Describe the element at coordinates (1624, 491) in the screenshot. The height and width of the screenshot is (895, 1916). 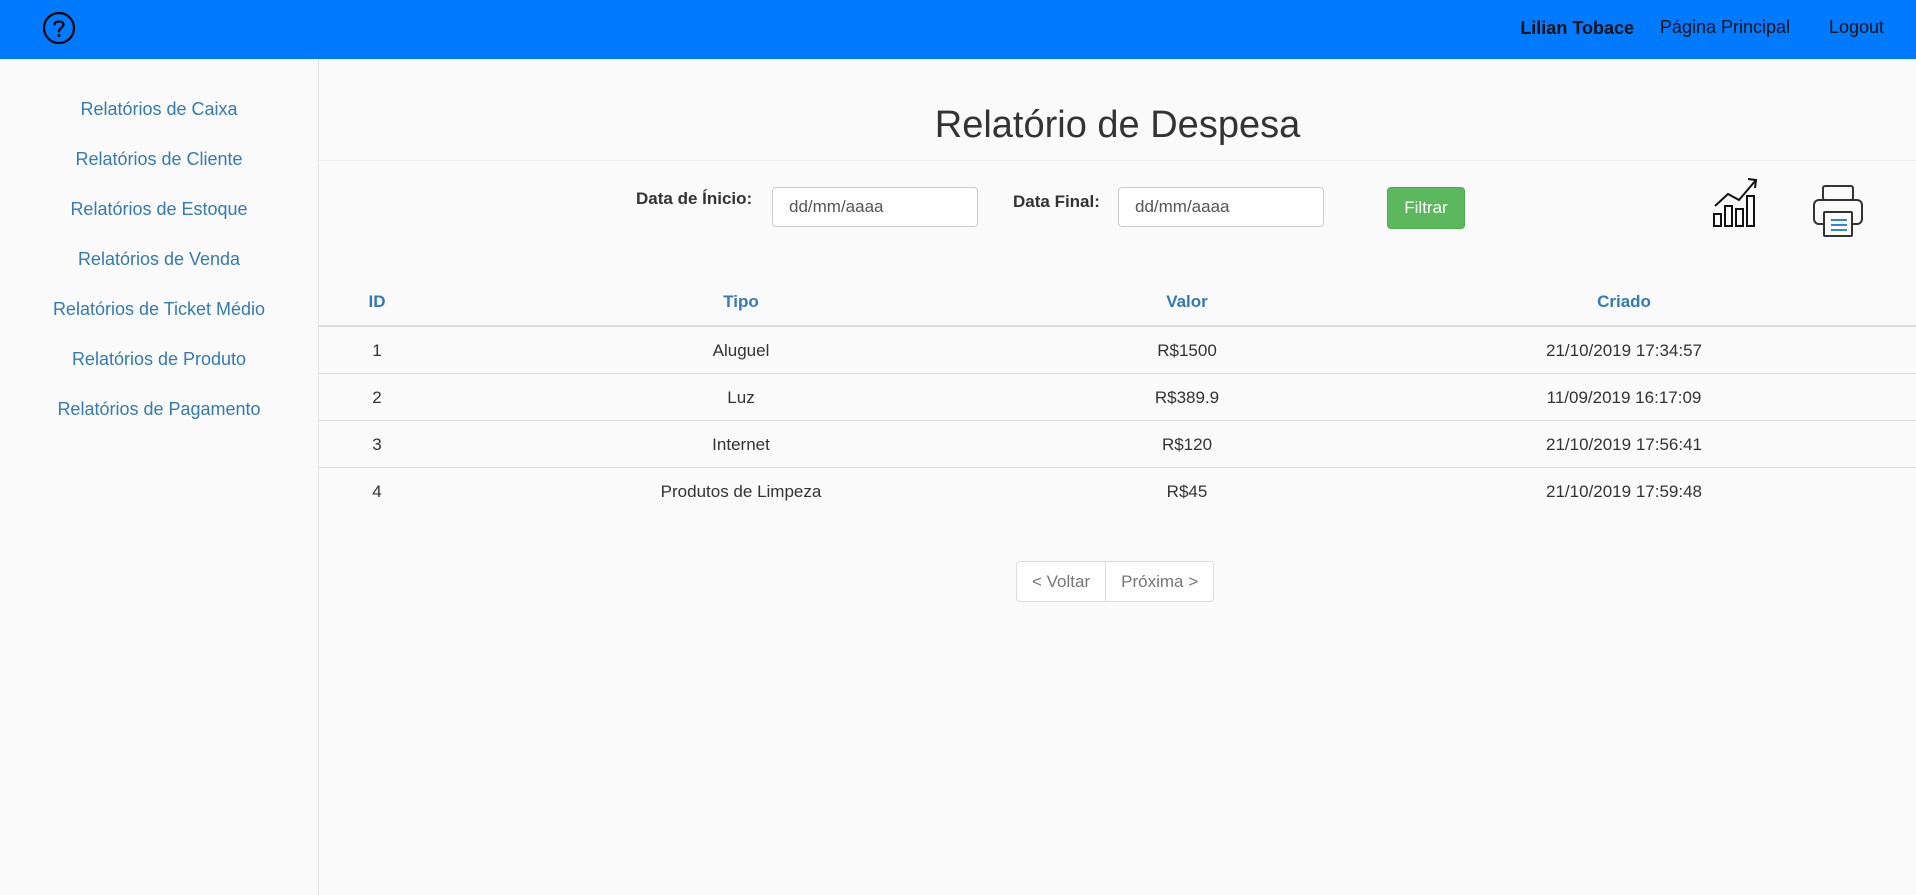
I see `cell-criado: 21/10/2019 17:59:48` at that location.